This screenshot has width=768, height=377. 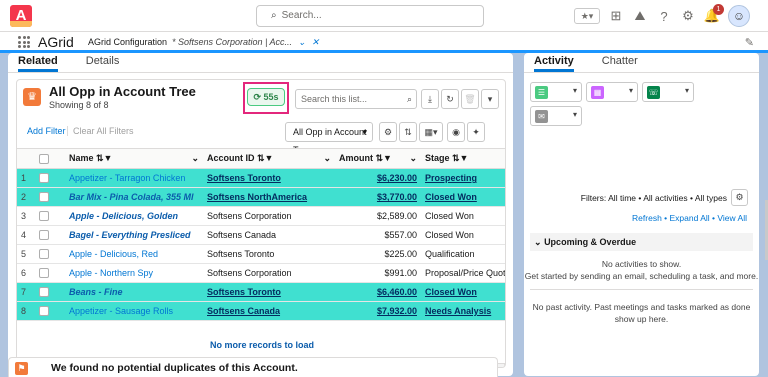 What do you see at coordinates (378, 158) in the screenshot?
I see `column-header-amount: Amount ⇅▼ ⌄` at bounding box center [378, 158].